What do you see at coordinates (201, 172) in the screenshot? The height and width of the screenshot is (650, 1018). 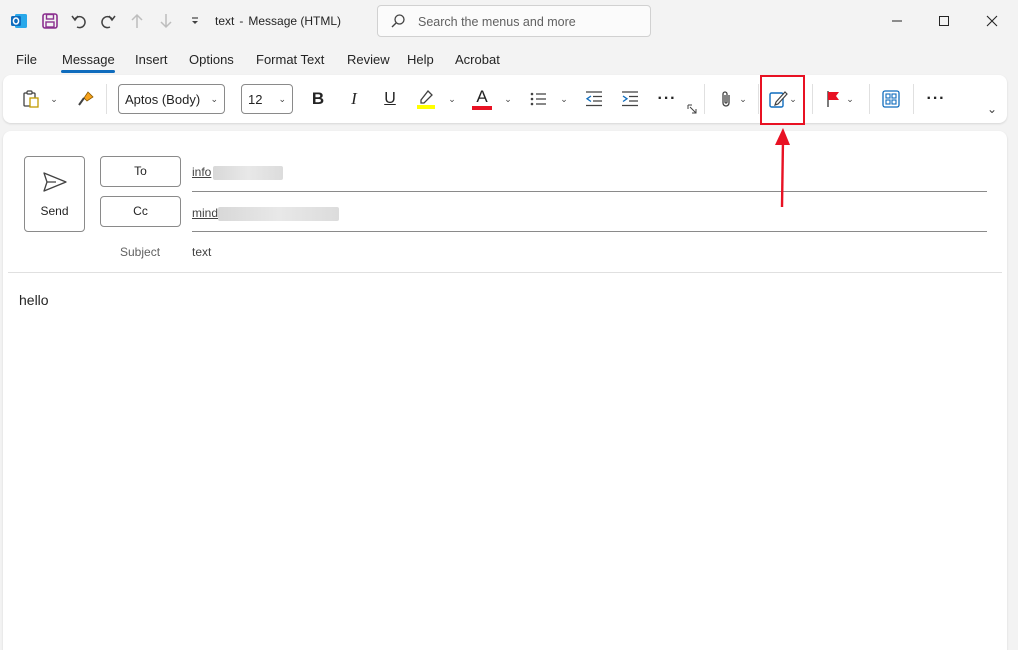 I see `to-recipient: info` at bounding box center [201, 172].